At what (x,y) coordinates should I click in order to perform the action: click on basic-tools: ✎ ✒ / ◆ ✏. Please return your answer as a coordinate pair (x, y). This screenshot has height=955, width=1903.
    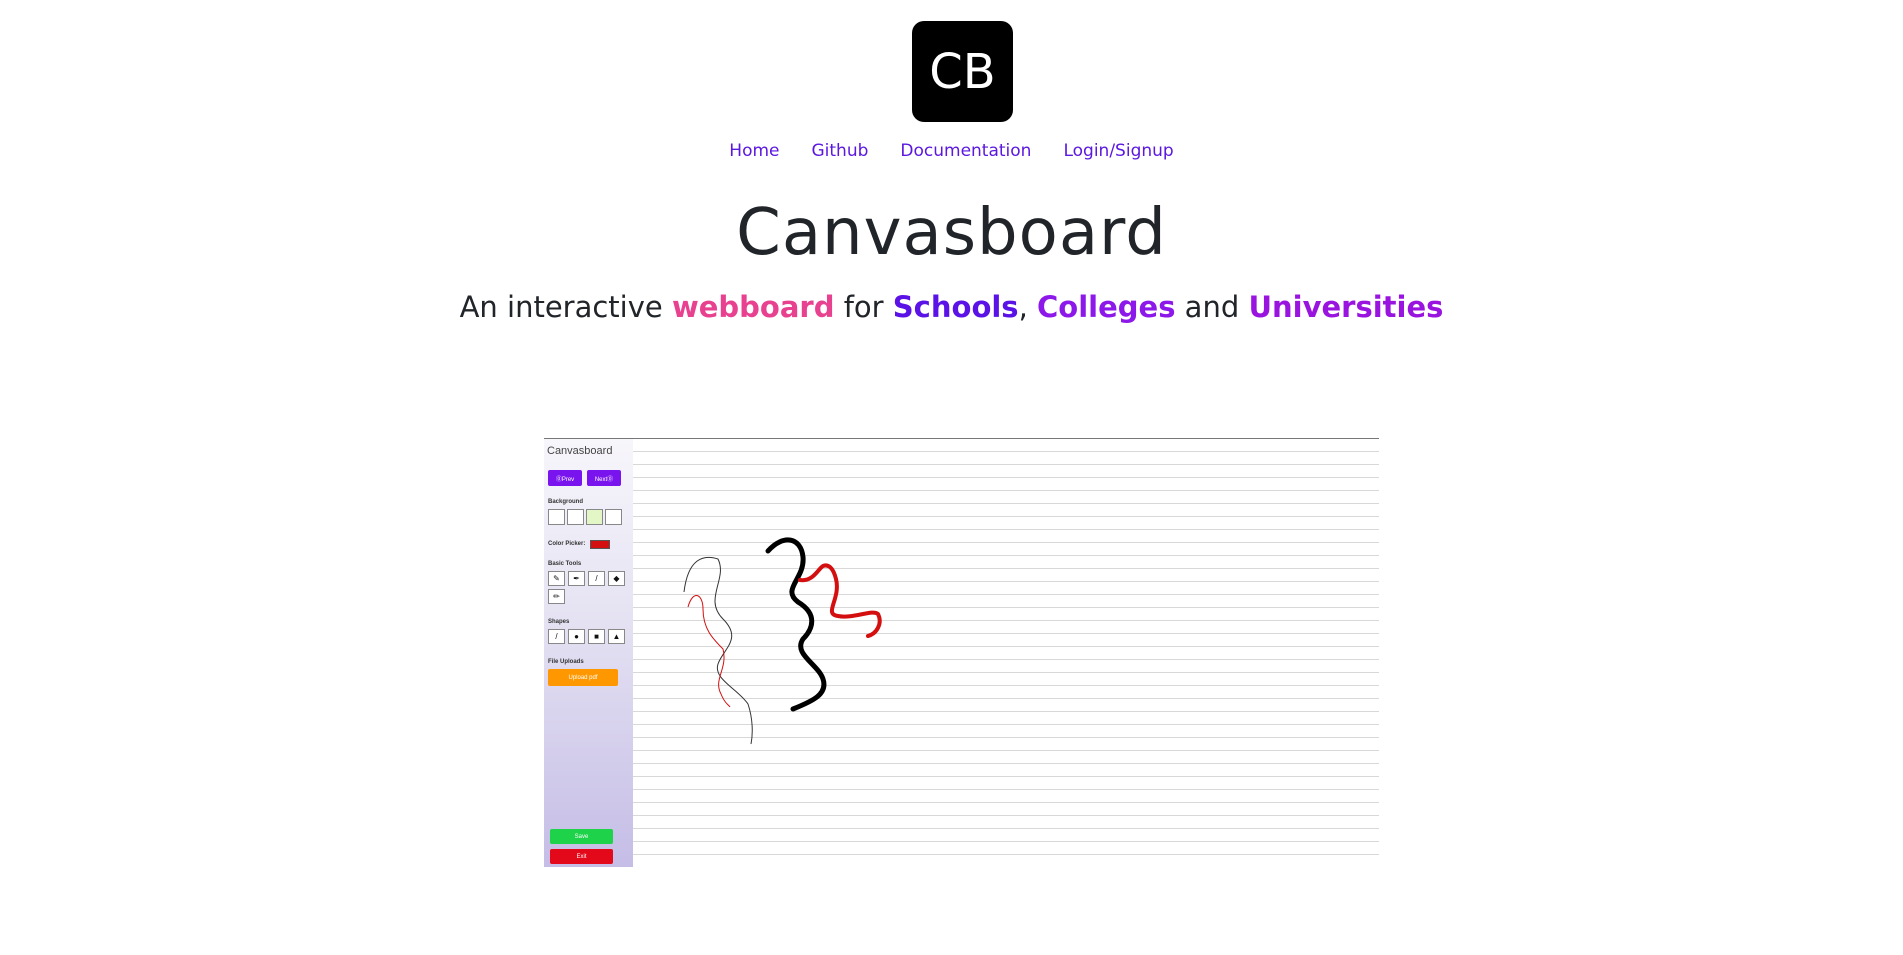
    Looking at the image, I should click on (590, 587).